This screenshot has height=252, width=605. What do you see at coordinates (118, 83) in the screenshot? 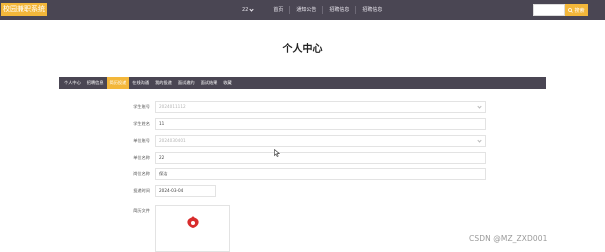
I see `tab-resume-submission: 简历投递` at bounding box center [118, 83].